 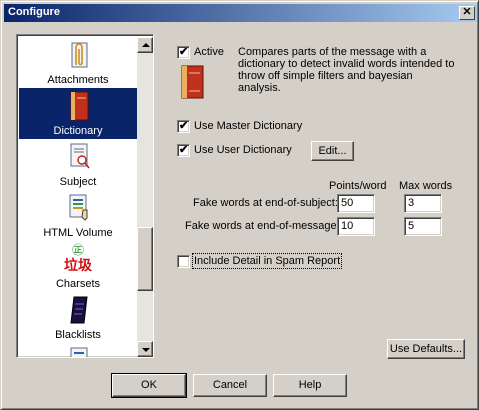 I want to click on arrow-up-icon, so click(x=146, y=45).